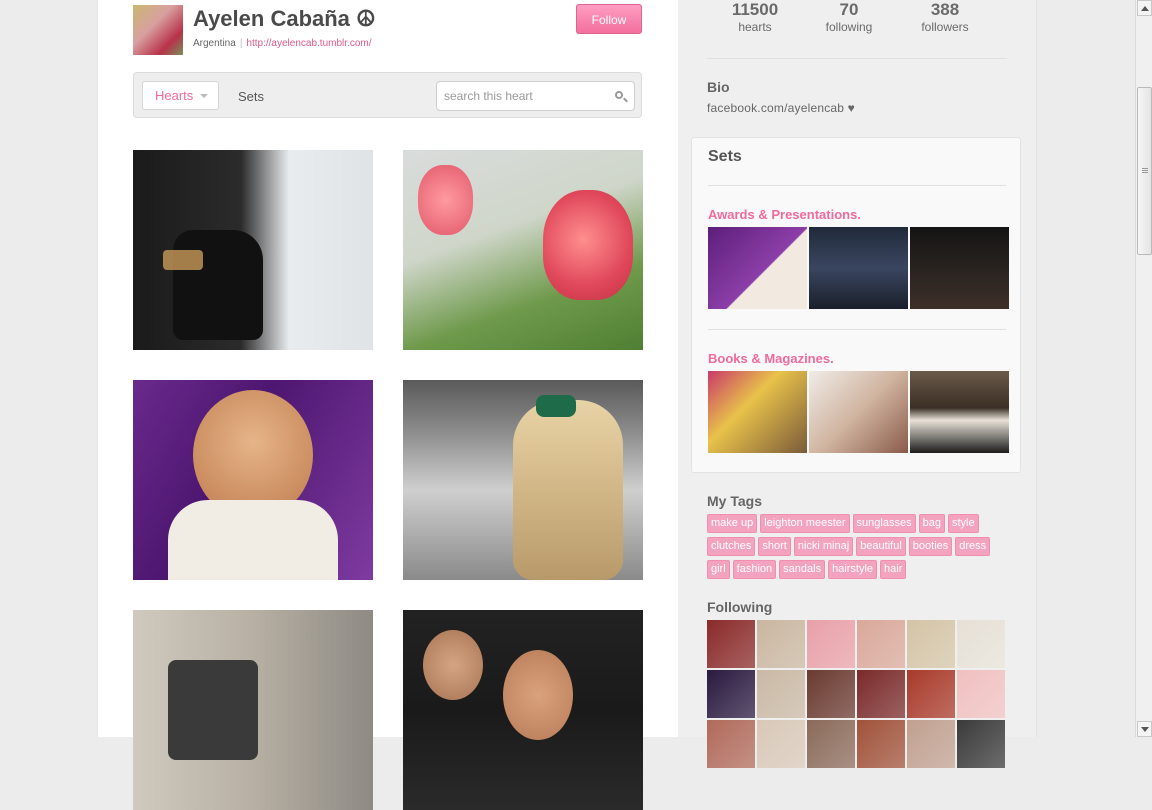  What do you see at coordinates (963, 523) in the screenshot?
I see `tag: style` at bounding box center [963, 523].